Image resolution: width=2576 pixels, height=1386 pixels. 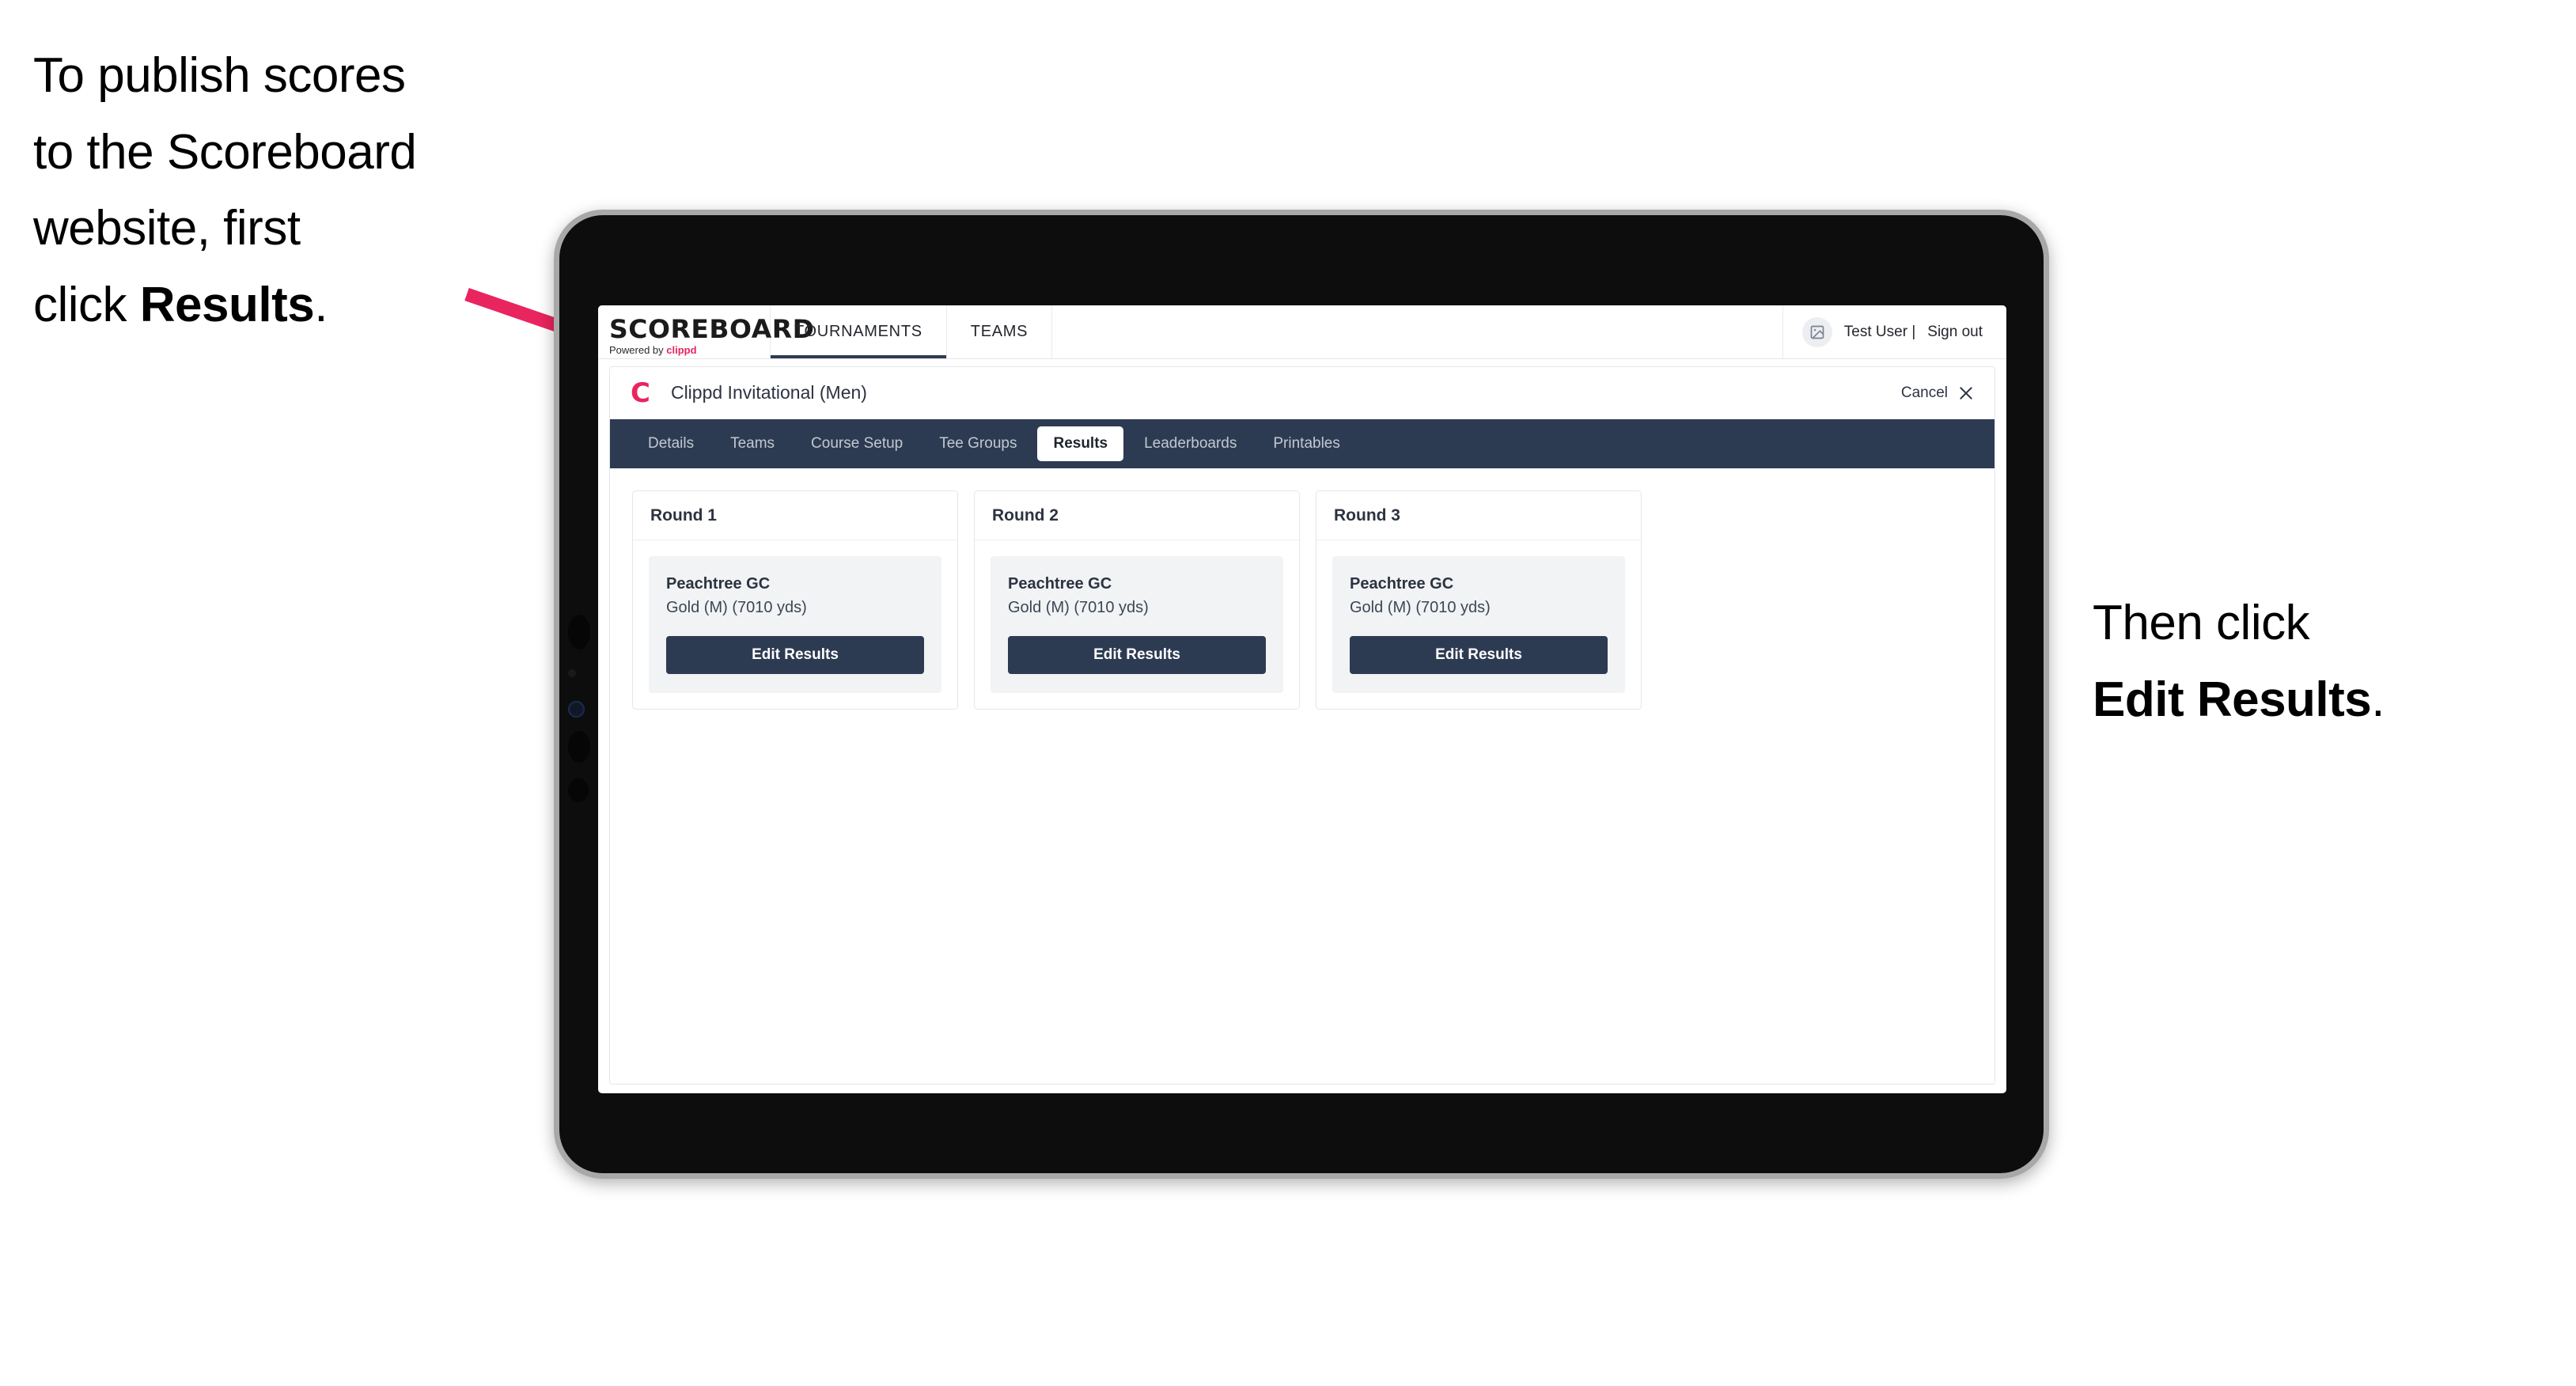 I want to click on topnav-tab-tournaments: TOURNAMENTS, so click(x=859, y=332).